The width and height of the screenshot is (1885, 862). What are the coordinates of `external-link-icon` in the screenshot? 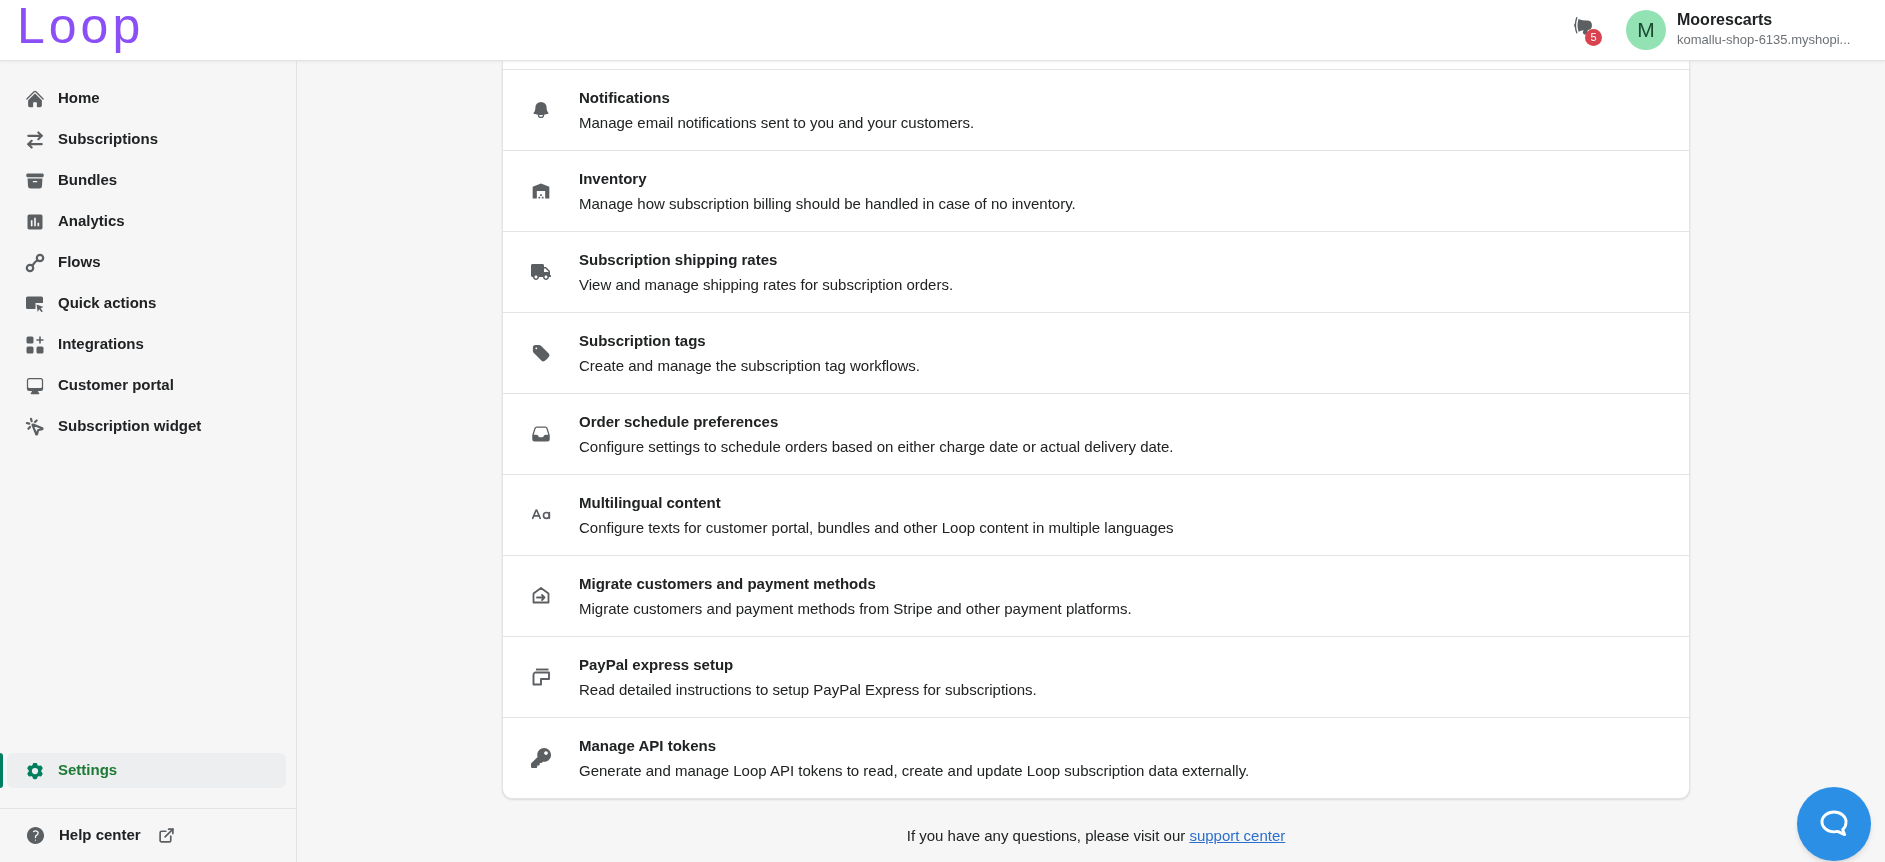 It's located at (166, 835).